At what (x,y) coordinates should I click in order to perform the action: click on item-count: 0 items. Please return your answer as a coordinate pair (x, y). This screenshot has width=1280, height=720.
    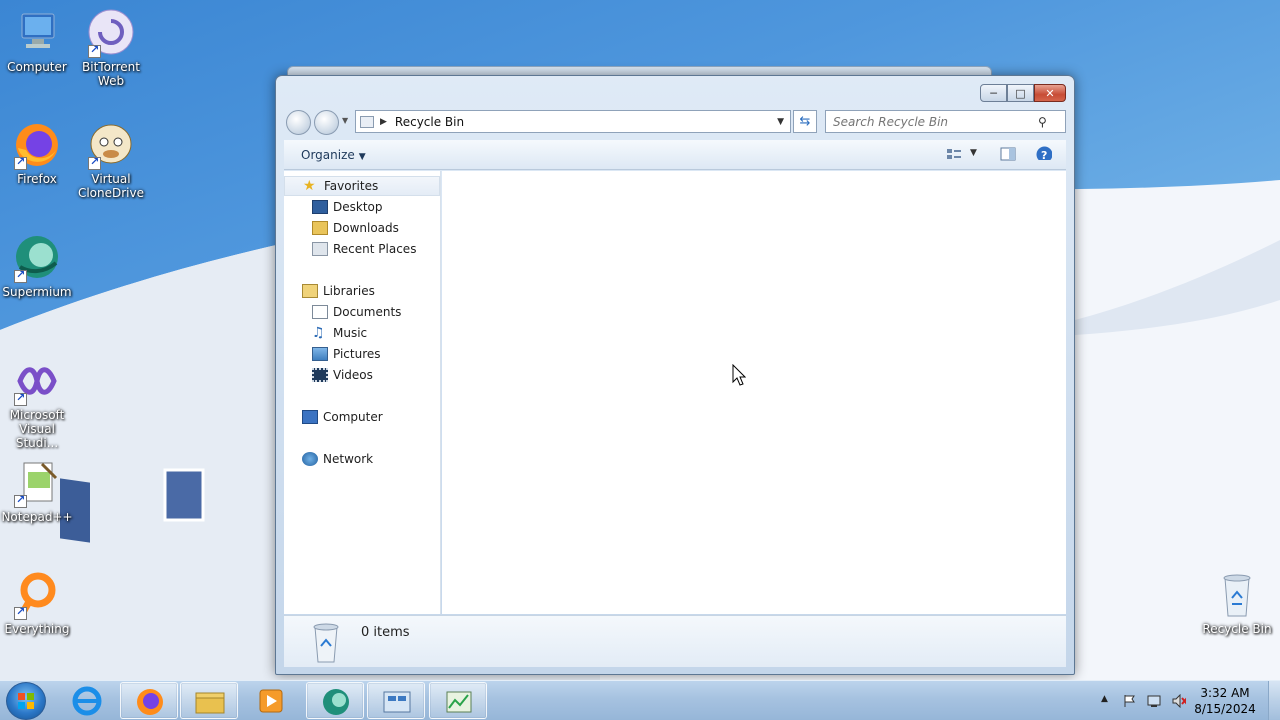
    Looking at the image, I should click on (385, 632).